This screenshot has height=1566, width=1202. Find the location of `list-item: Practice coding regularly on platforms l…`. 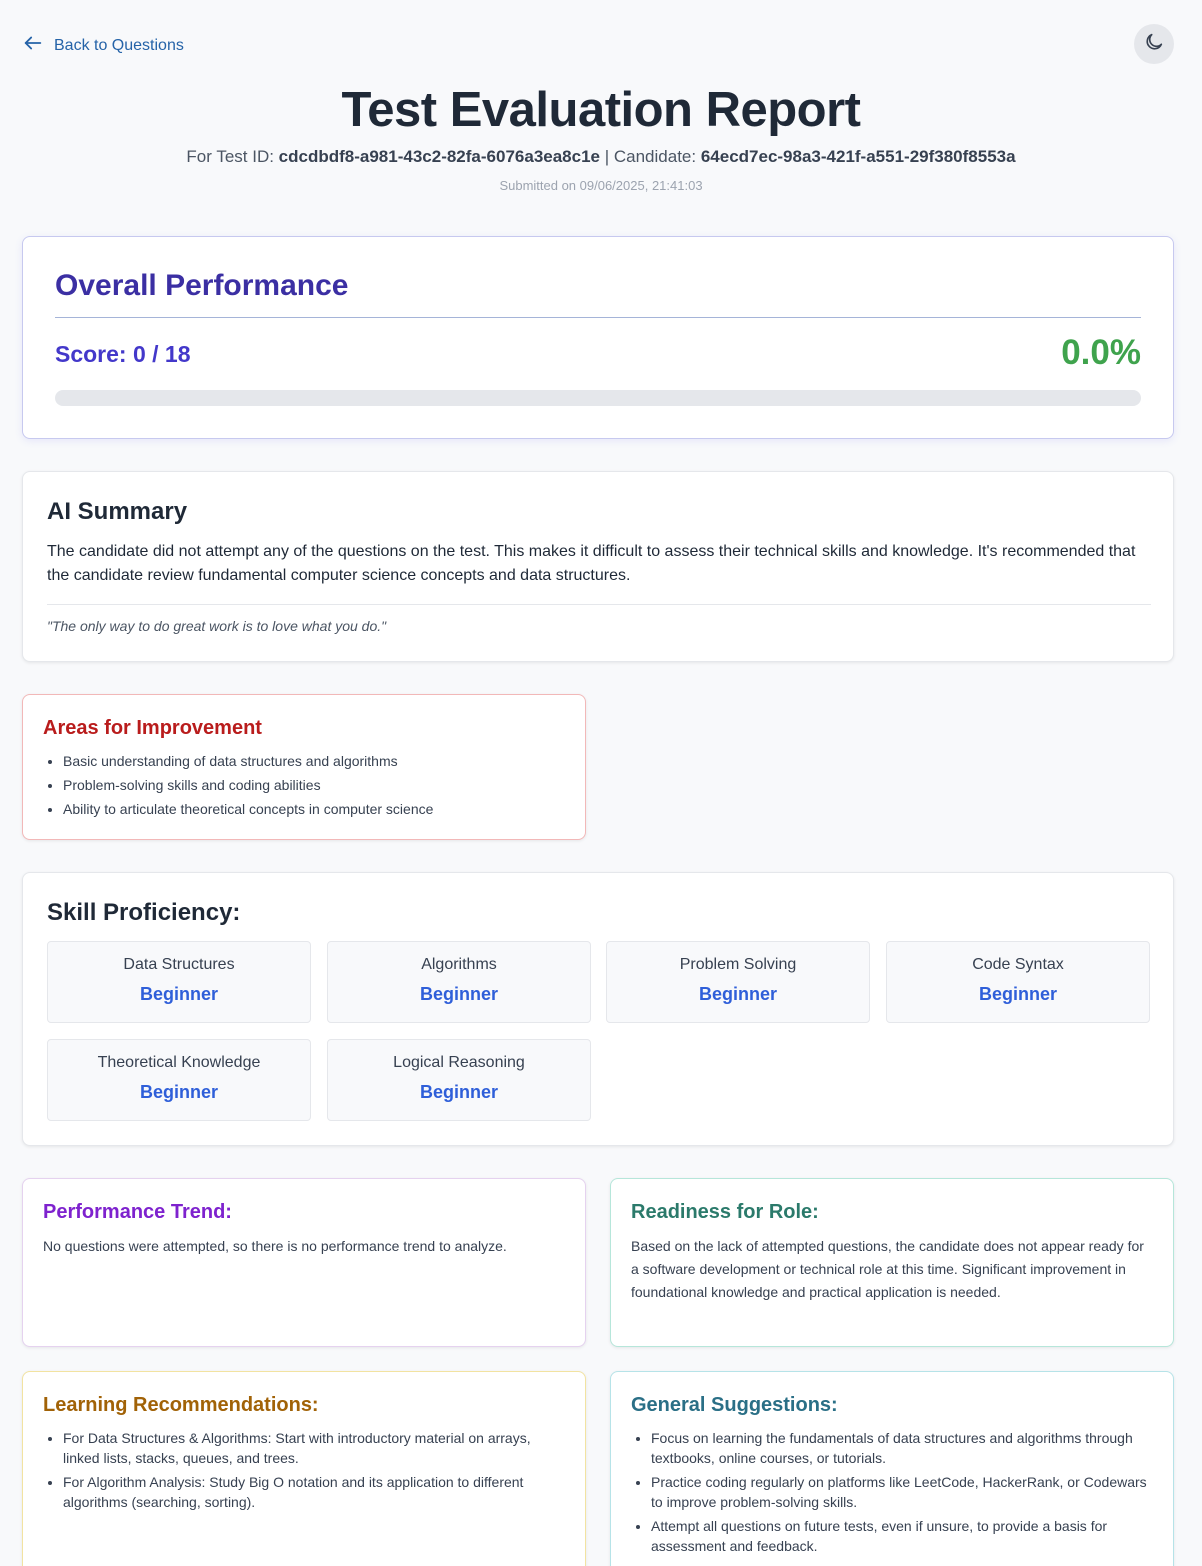

list-item: Practice coding regularly on platforms l… is located at coordinates (901, 1492).